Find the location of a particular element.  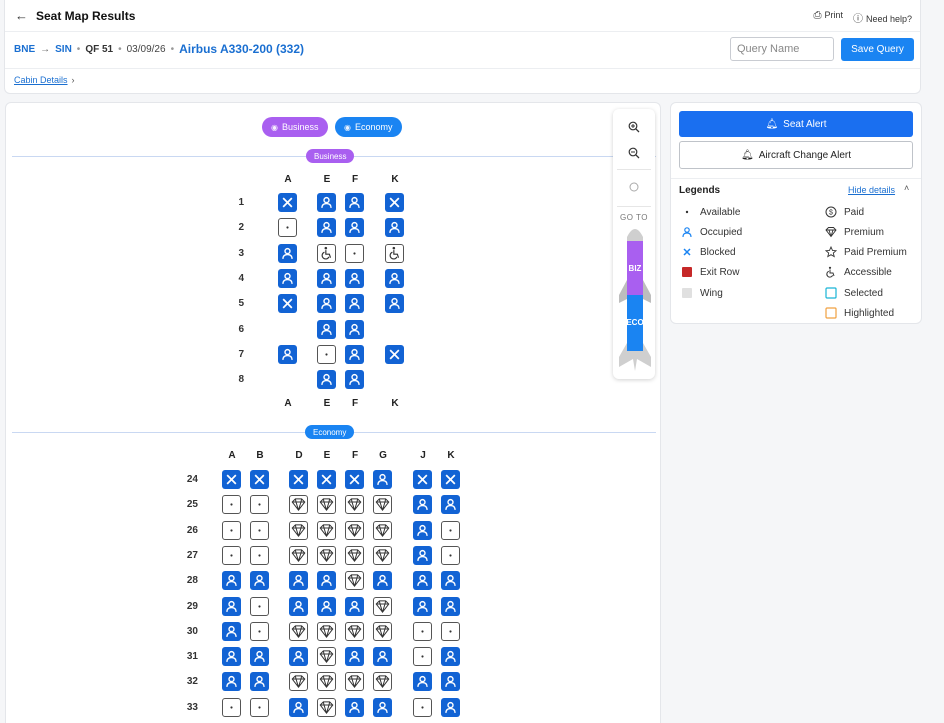

filter-business: ◉ Business is located at coordinates (295, 127).